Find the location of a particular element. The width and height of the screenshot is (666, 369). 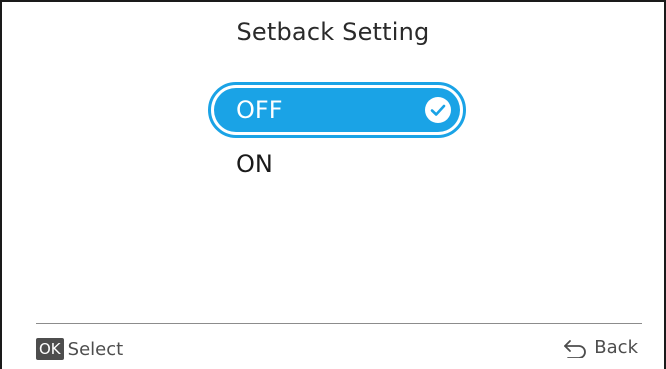

option-off: OFF is located at coordinates (337, 110).